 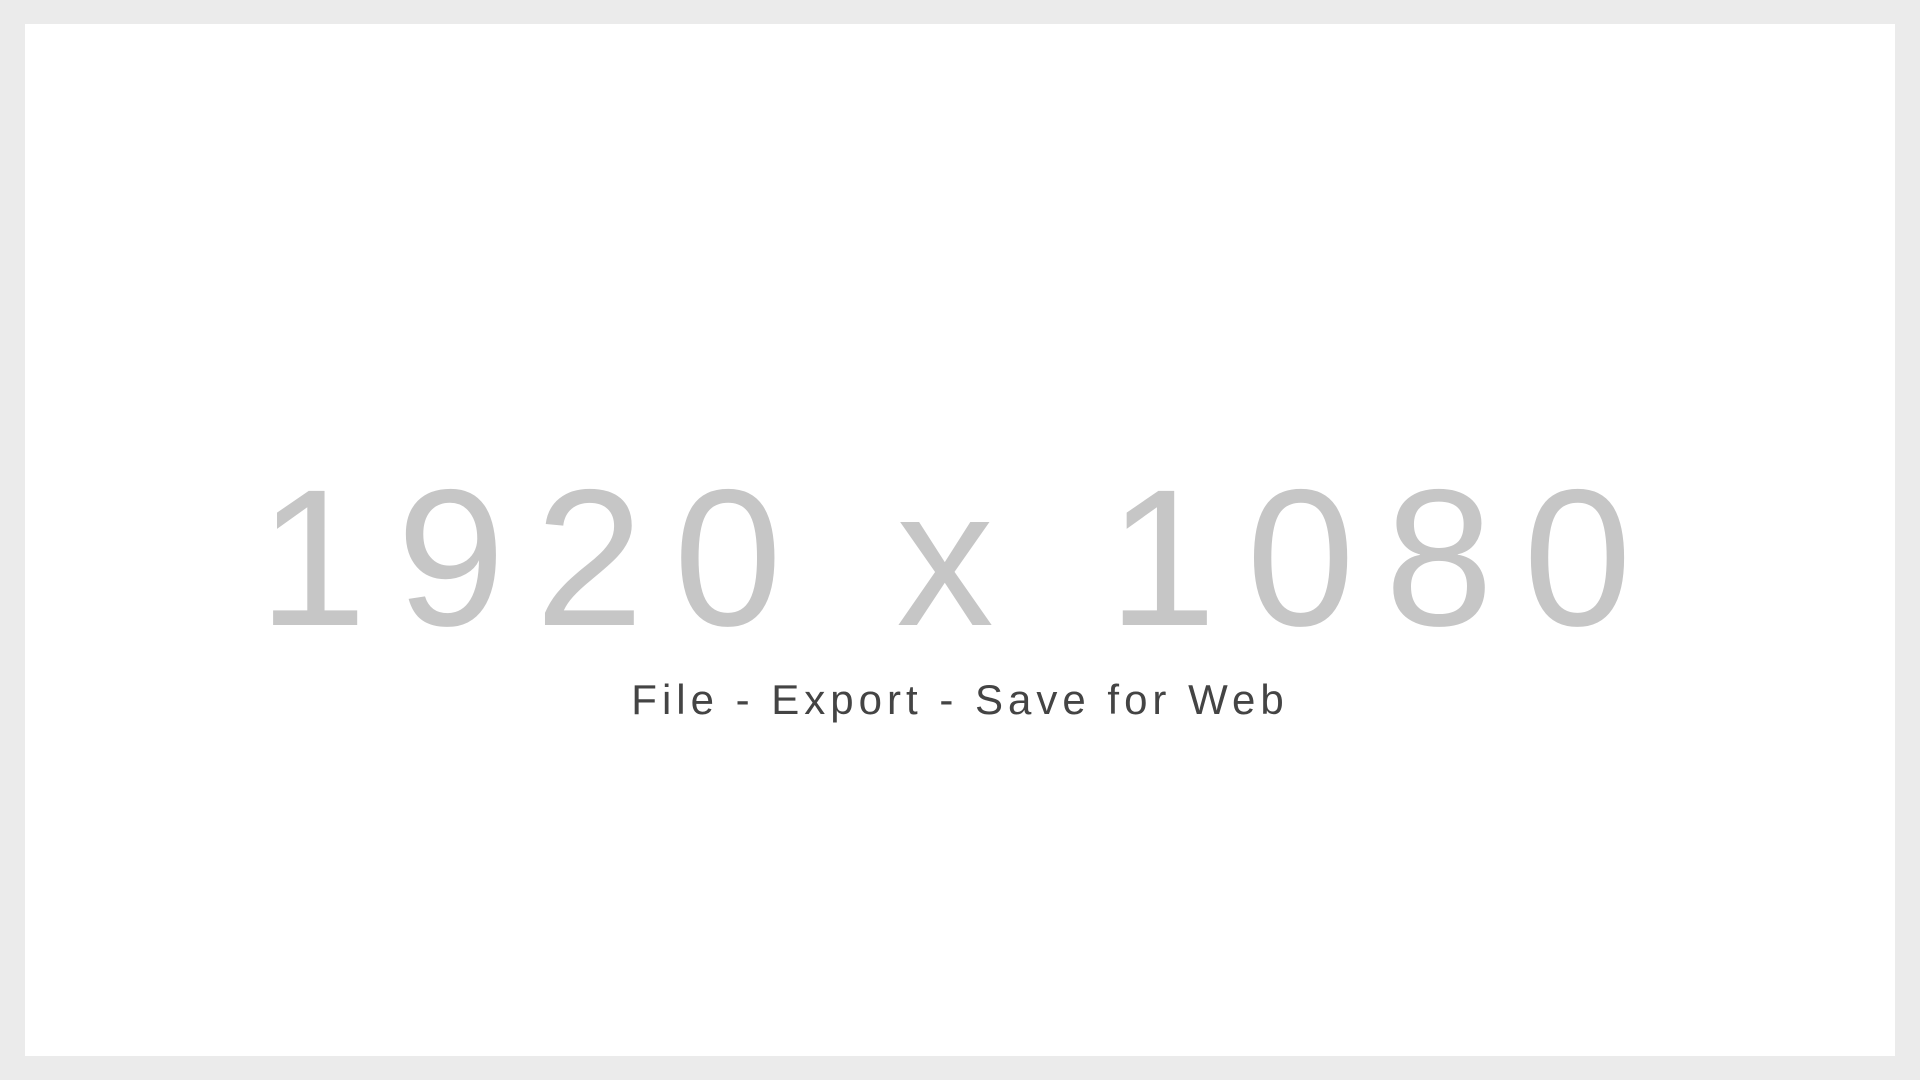 I want to click on dimensions-label: 1920 x 1080, so click(x=960, y=558).